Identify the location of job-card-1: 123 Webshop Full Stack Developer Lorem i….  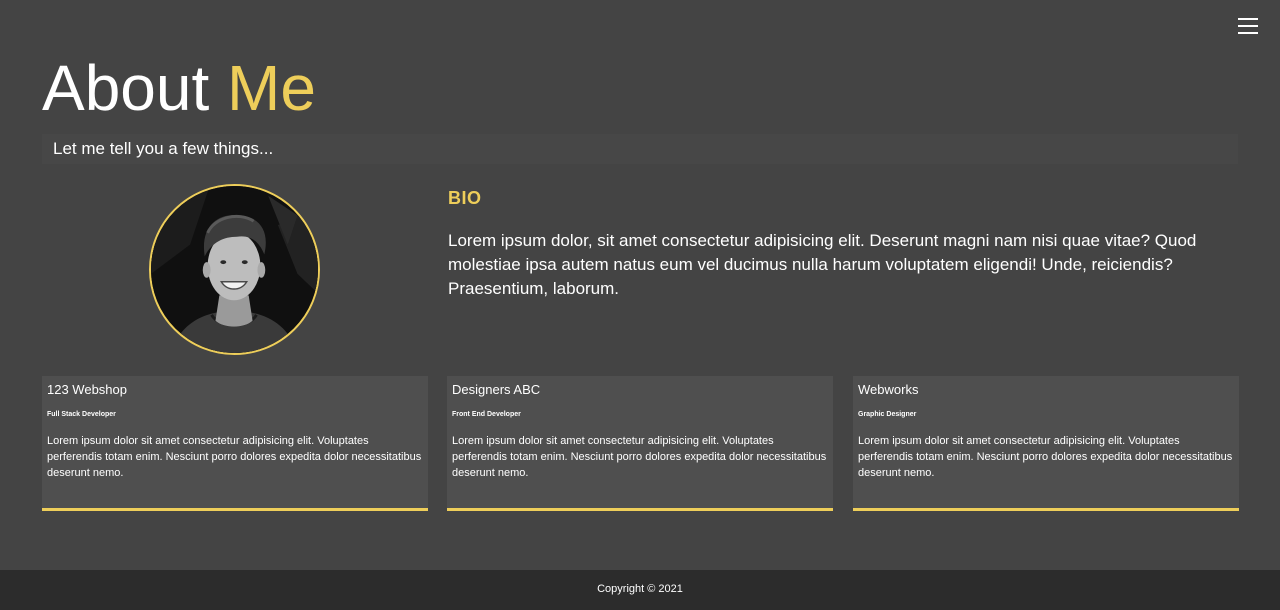
(235, 443).